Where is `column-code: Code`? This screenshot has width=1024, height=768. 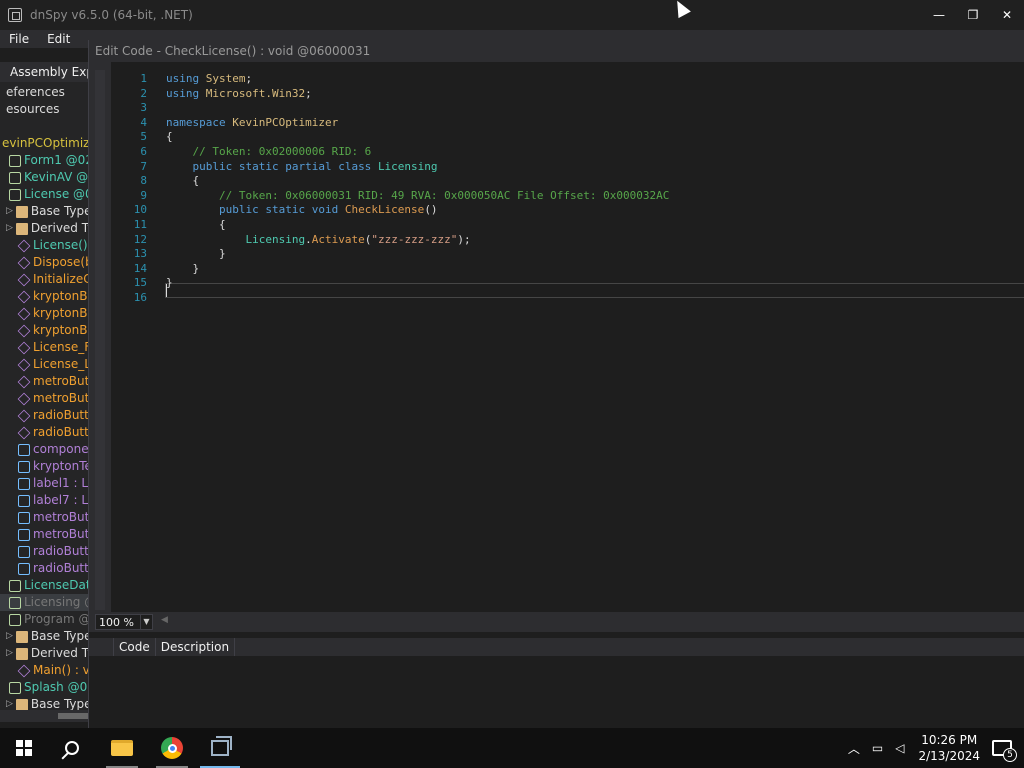 column-code: Code is located at coordinates (134, 647).